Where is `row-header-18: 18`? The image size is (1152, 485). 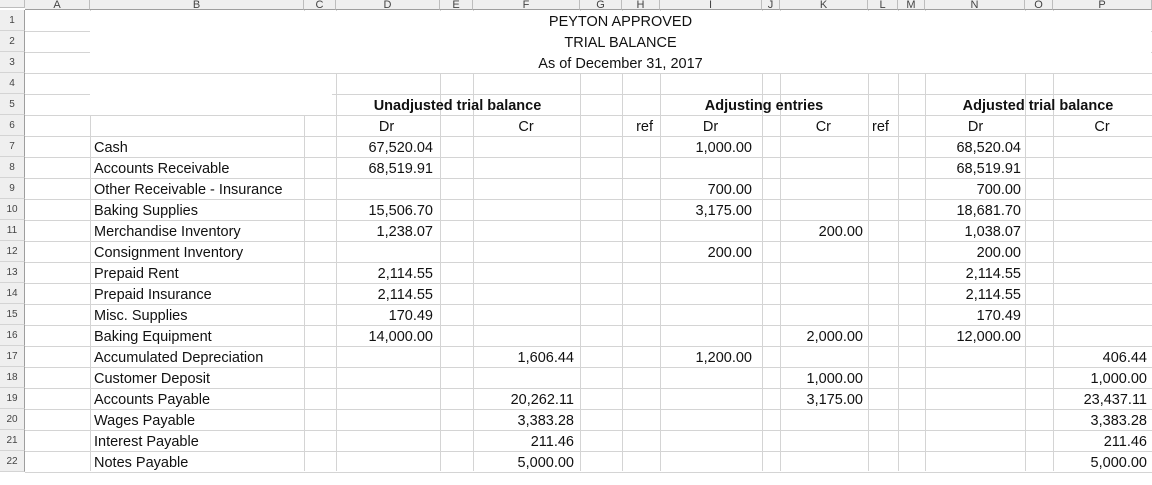 row-header-18: 18 is located at coordinates (12, 377).